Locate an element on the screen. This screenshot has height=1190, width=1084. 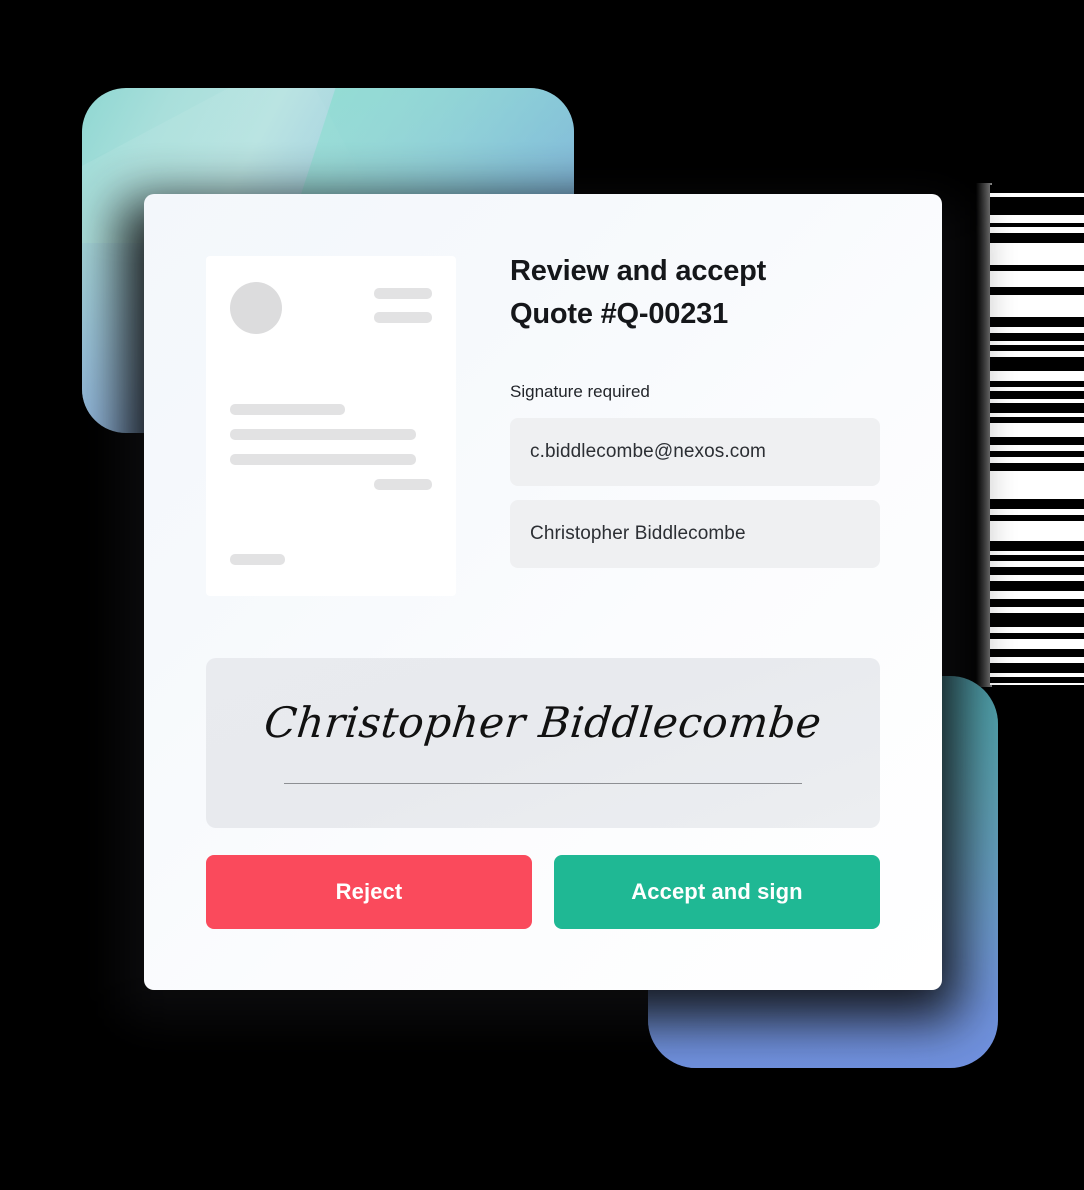
barcode-strip is located at coordinates (1037, 435).